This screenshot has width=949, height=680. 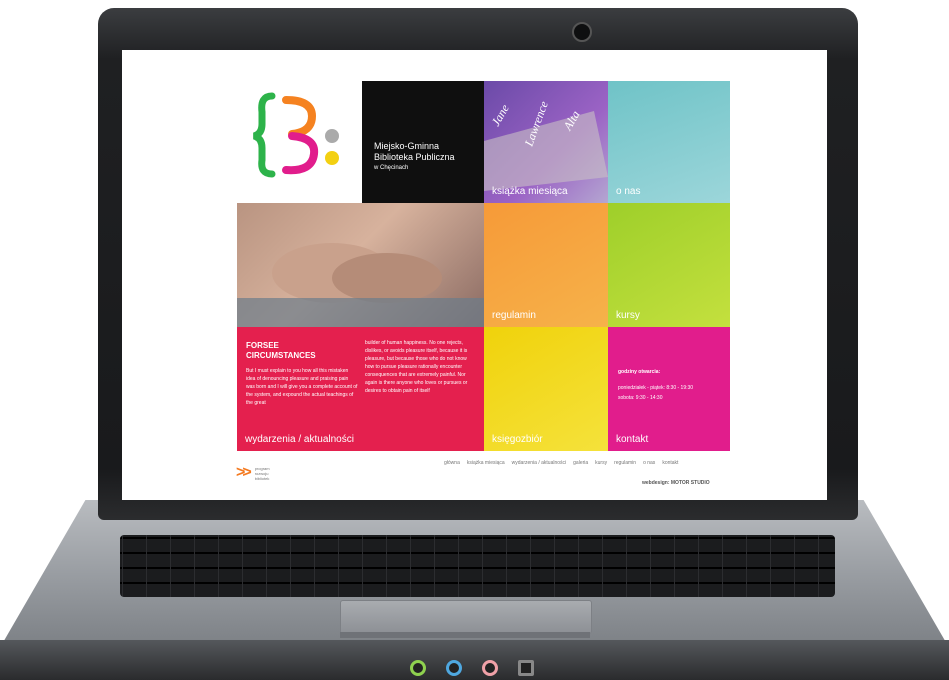 What do you see at coordinates (601, 463) in the screenshot?
I see `footer-link-kursy: kursy` at bounding box center [601, 463].